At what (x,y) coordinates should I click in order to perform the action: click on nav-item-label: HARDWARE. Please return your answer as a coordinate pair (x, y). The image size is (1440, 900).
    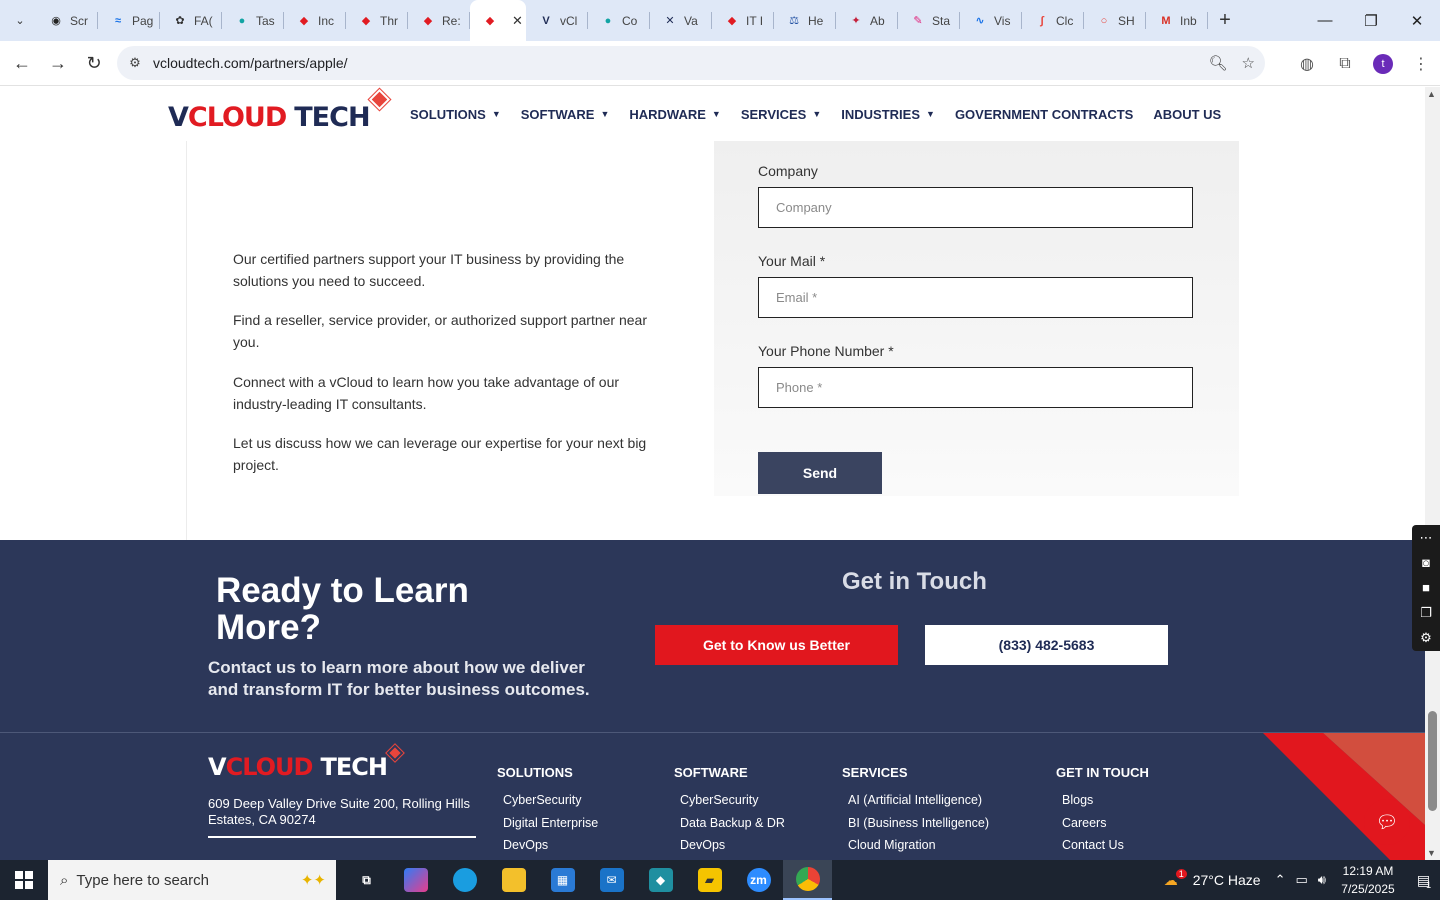
    Looking at the image, I should click on (667, 114).